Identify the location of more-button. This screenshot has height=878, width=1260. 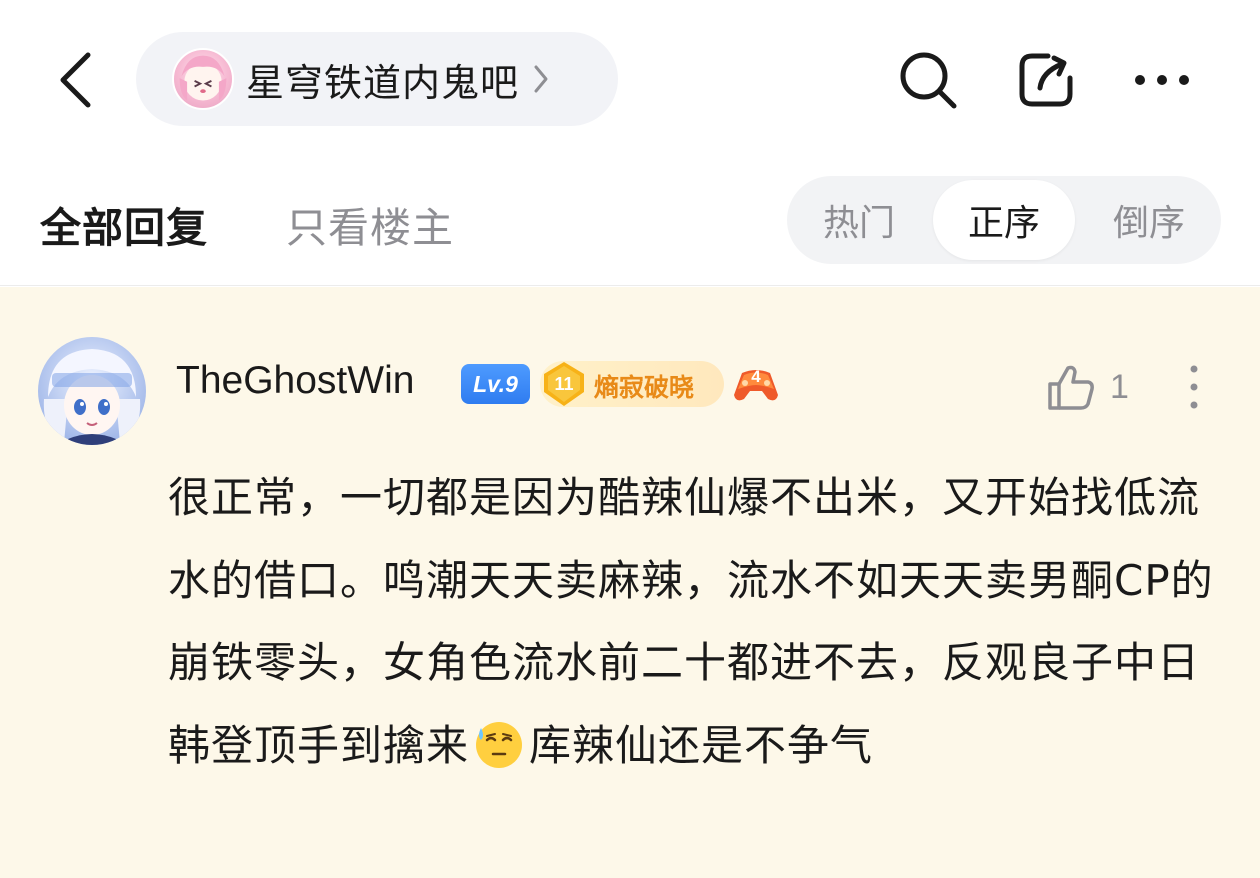
(1162, 80).